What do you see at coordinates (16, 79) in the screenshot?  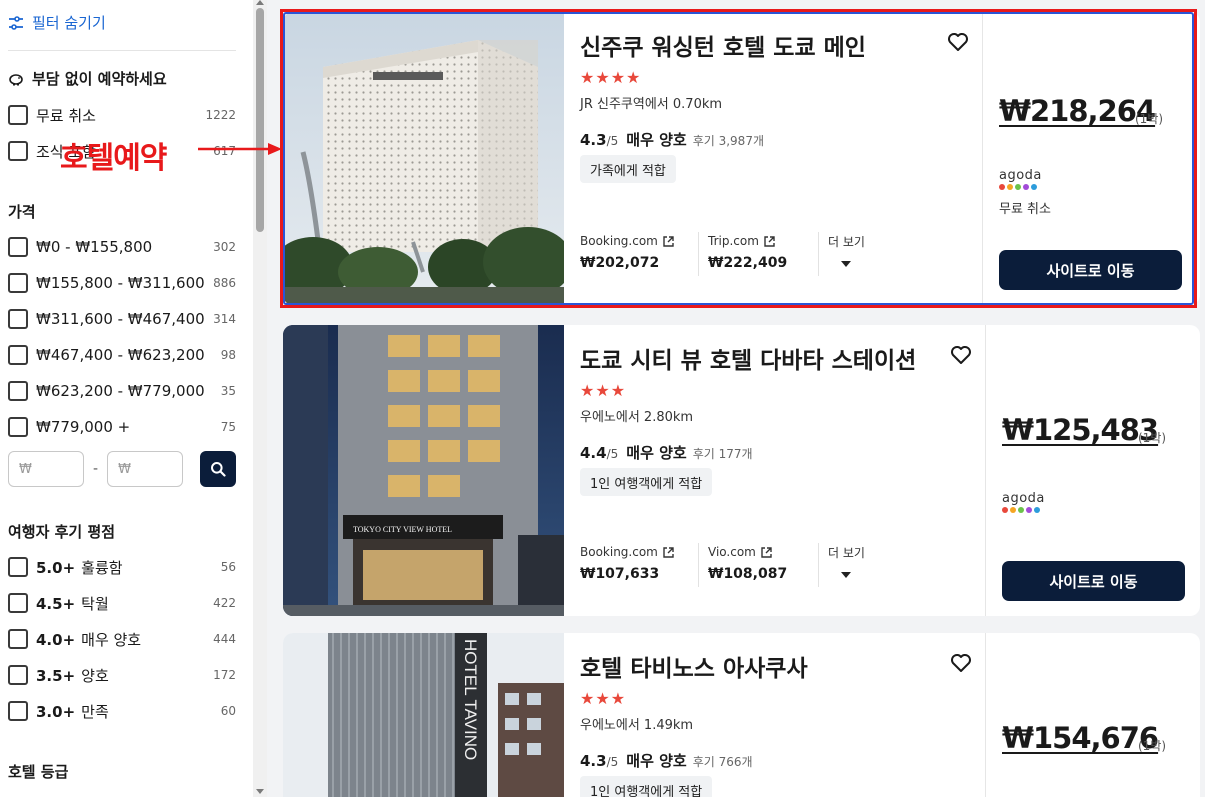 I see `piggy-bank-icon` at bounding box center [16, 79].